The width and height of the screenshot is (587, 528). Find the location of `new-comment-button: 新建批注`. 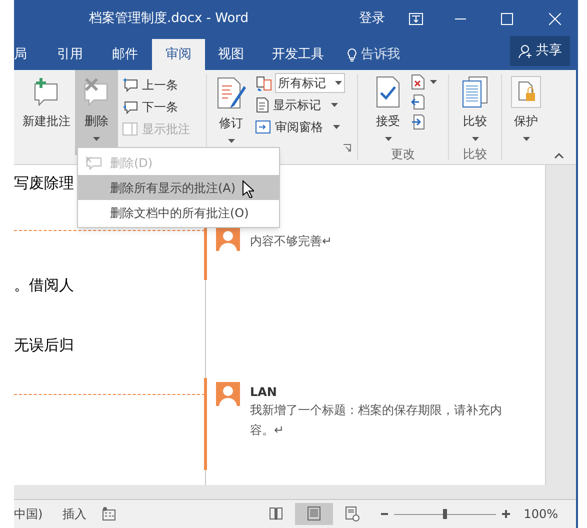

new-comment-button: 新建批注 is located at coordinates (46, 112).